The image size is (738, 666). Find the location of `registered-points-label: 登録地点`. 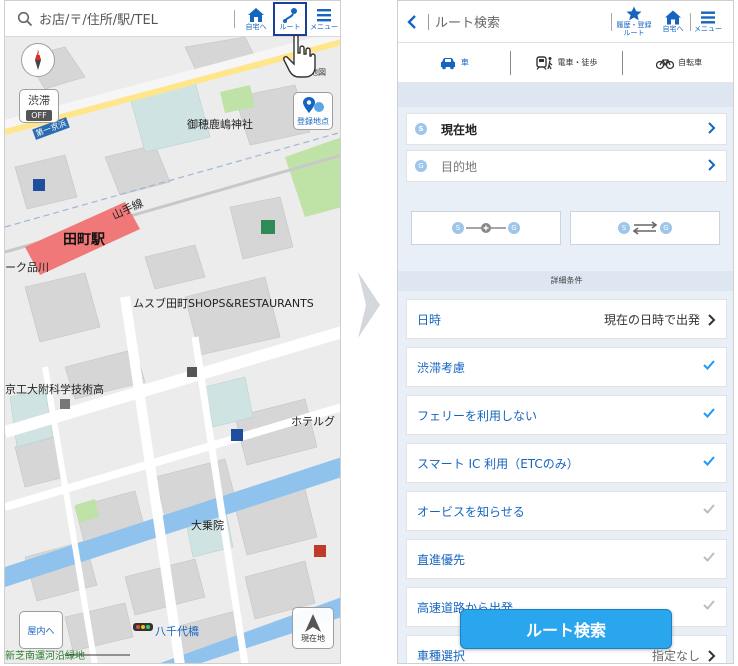

registered-points-label: 登録地点 is located at coordinates (313, 121).